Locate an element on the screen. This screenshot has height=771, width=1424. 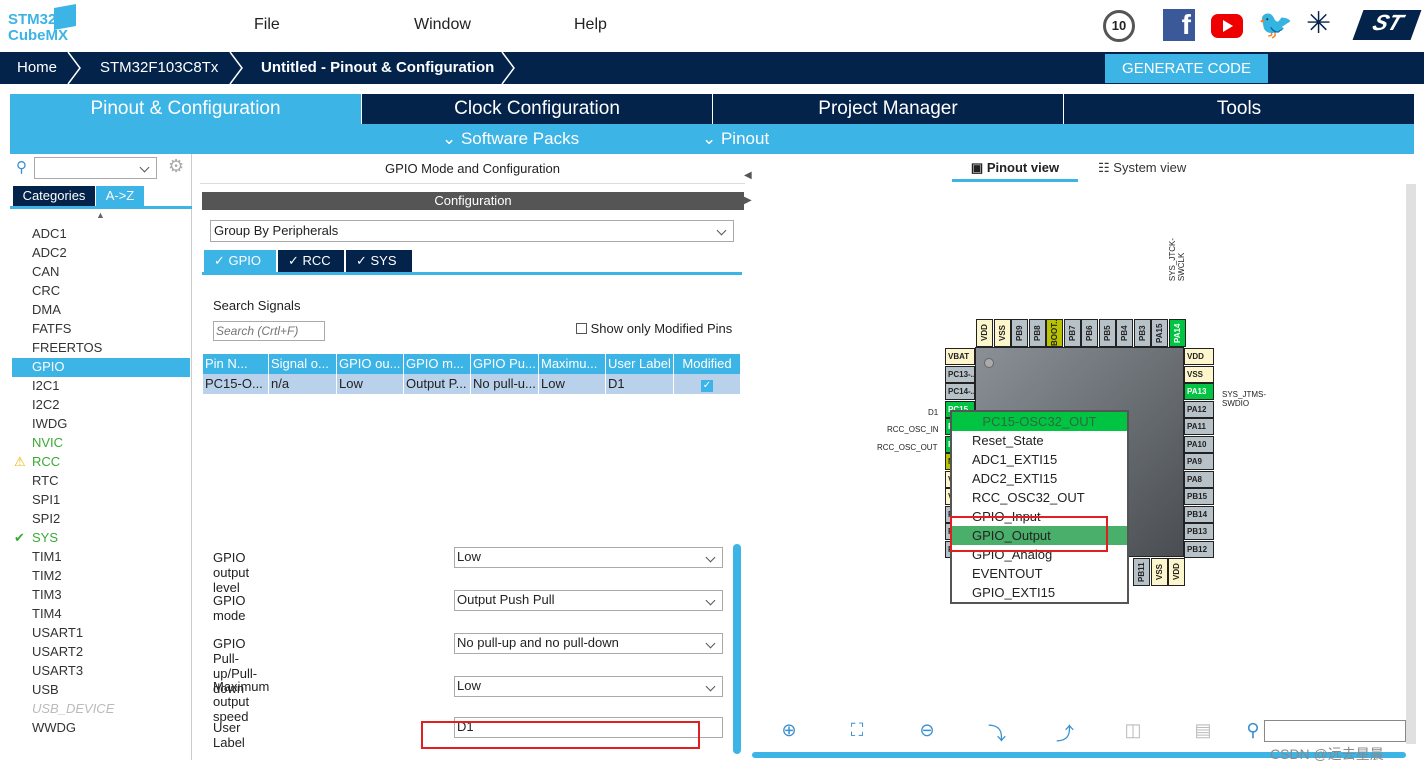
rotate-right-icon: ⤵ is located at coordinates (997, 732).